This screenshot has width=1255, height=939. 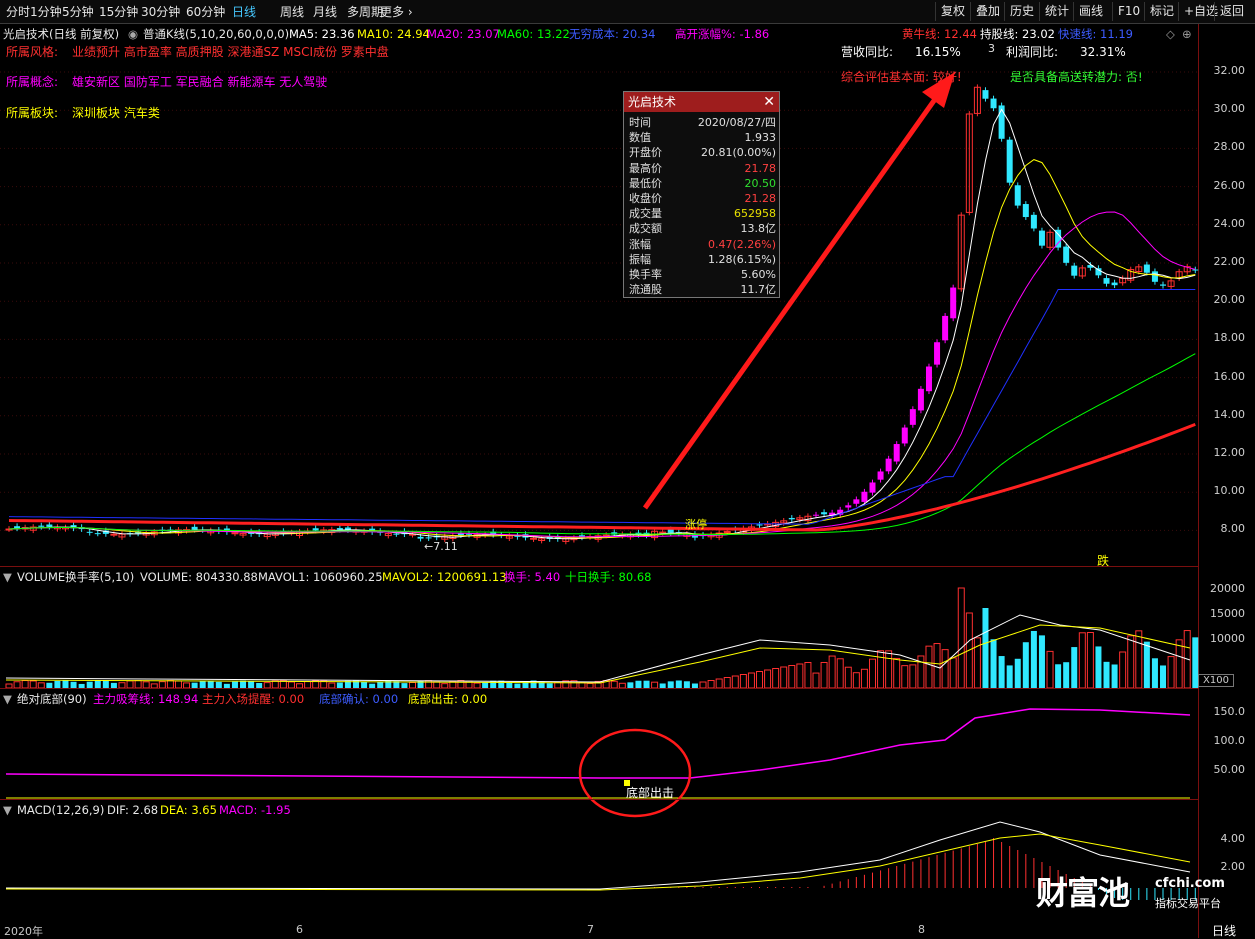 What do you see at coordinates (1188, 903) in the screenshot?
I see `watermark-sub: 指标交易平台` at bounding box center [1188, 903].